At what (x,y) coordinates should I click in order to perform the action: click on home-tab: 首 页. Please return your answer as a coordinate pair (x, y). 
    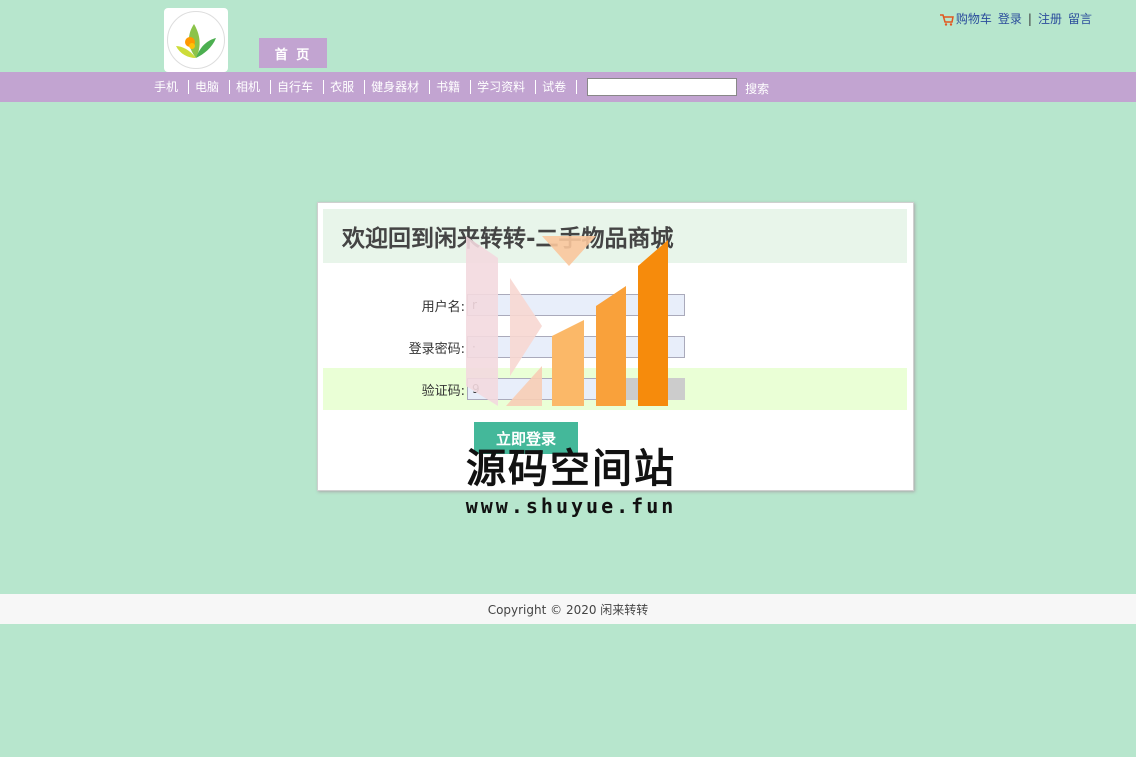
    Looking at the image, I should click on (293, 53).